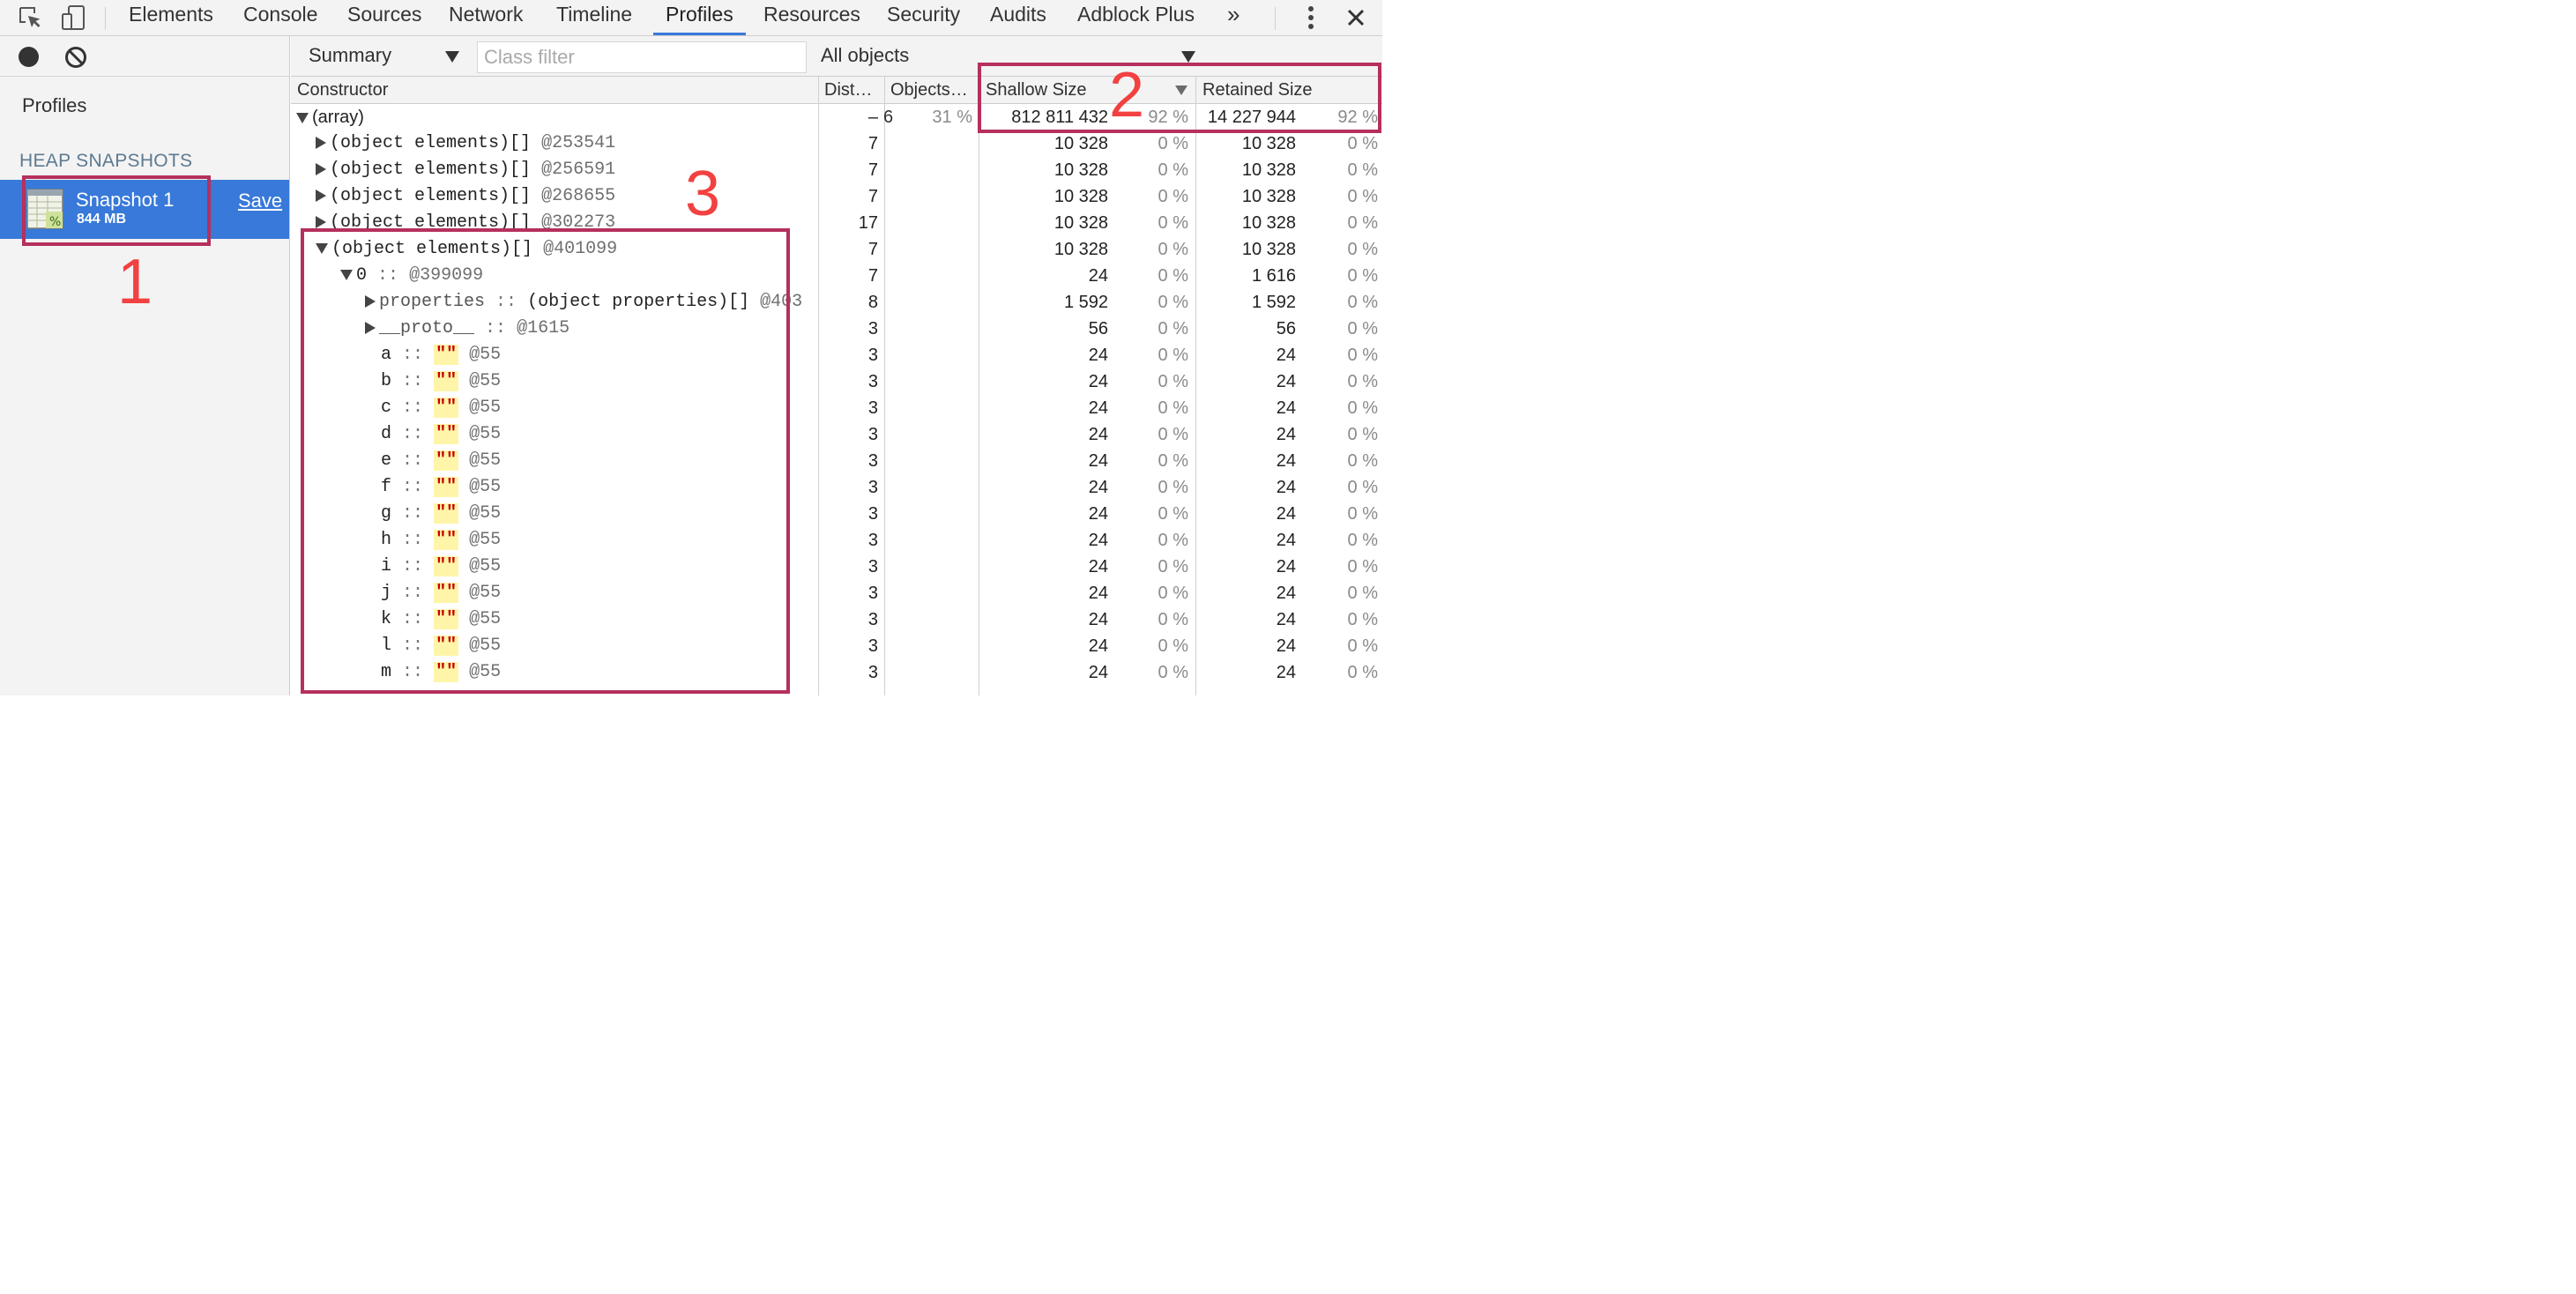 The image size is (2576, 1294). Describe the element at coordinates (865, 55) in the screenshot. I see `object-scope-select: All objects` at that location.